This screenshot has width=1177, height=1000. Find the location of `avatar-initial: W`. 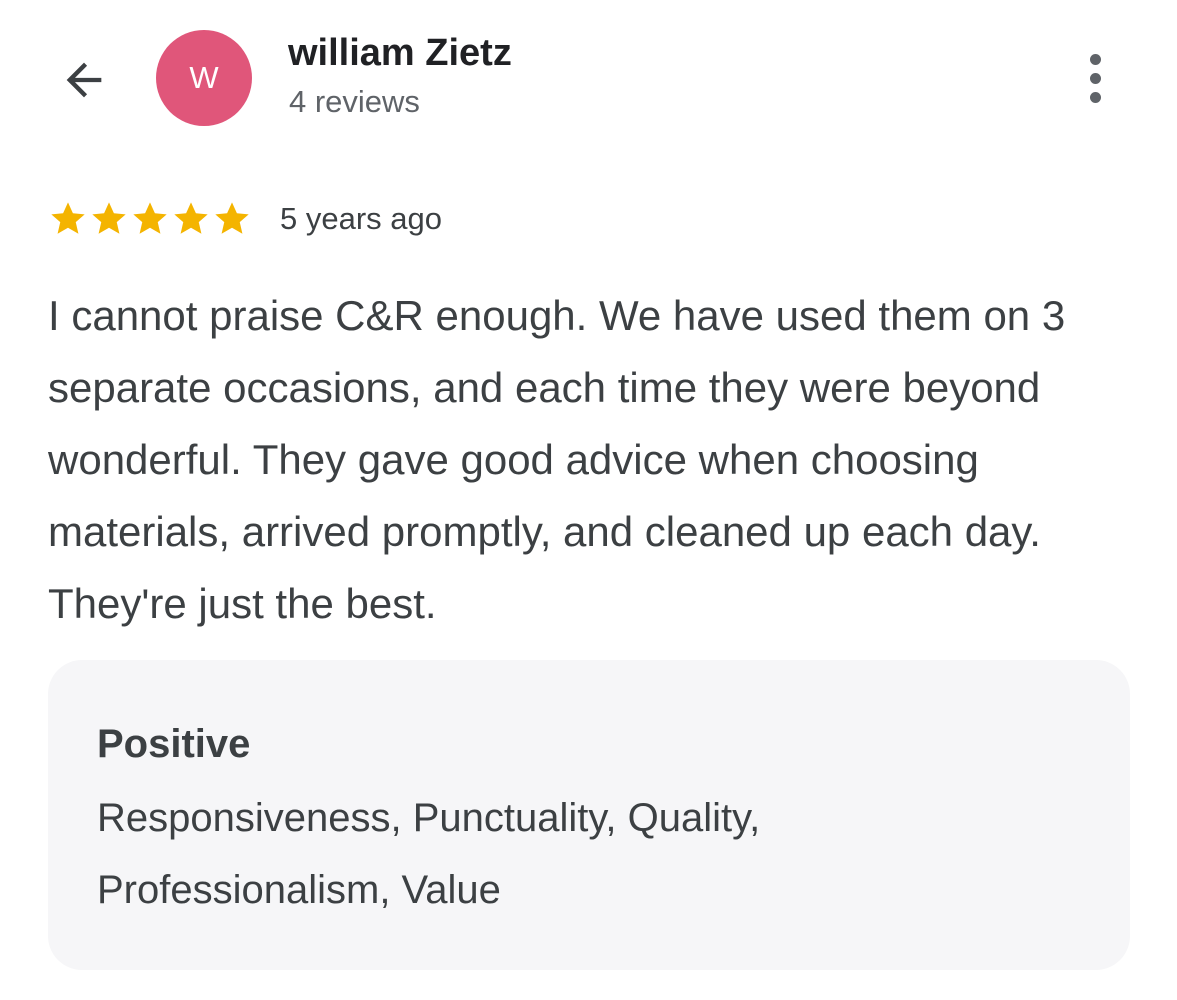

avatar-initial: W is located at coordinates (204, 77).